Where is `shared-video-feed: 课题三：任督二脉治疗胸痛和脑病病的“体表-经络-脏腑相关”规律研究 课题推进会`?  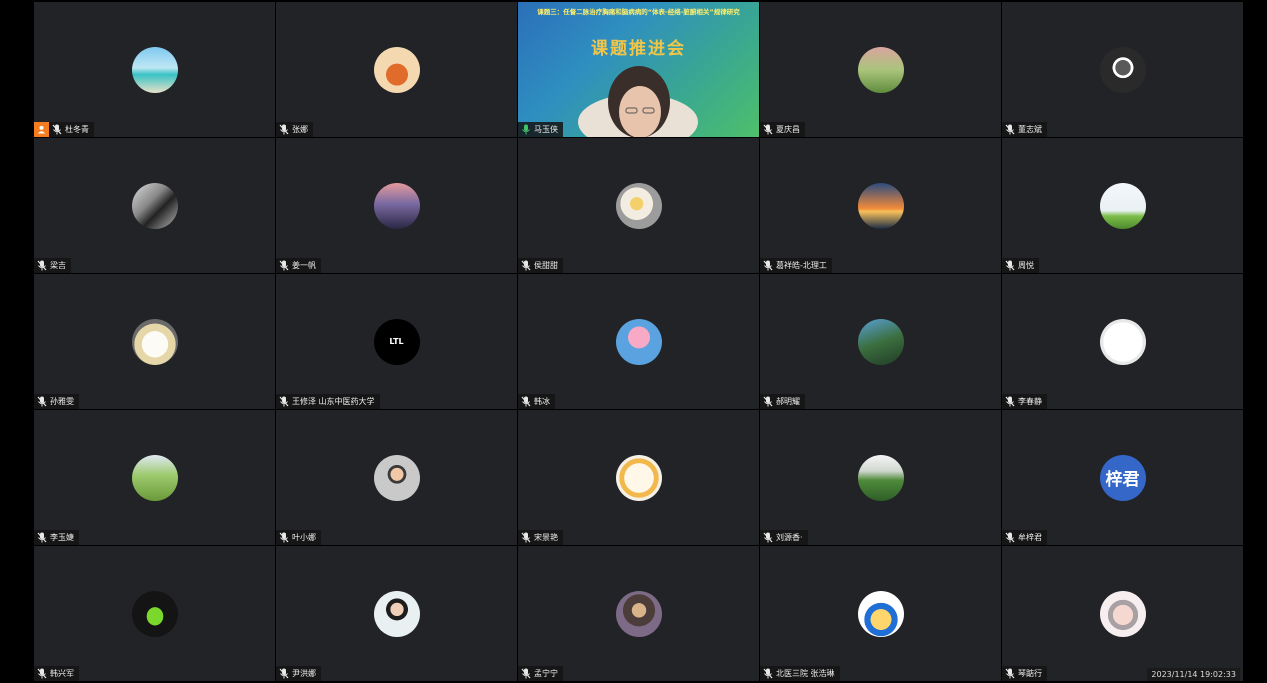 shared-video-feed: 课题三：任督二脉治疗胸痛和脑病病的“体表-经络-脏腑相关”规律研究 课题推进会 is located at coordinates (638, 69).